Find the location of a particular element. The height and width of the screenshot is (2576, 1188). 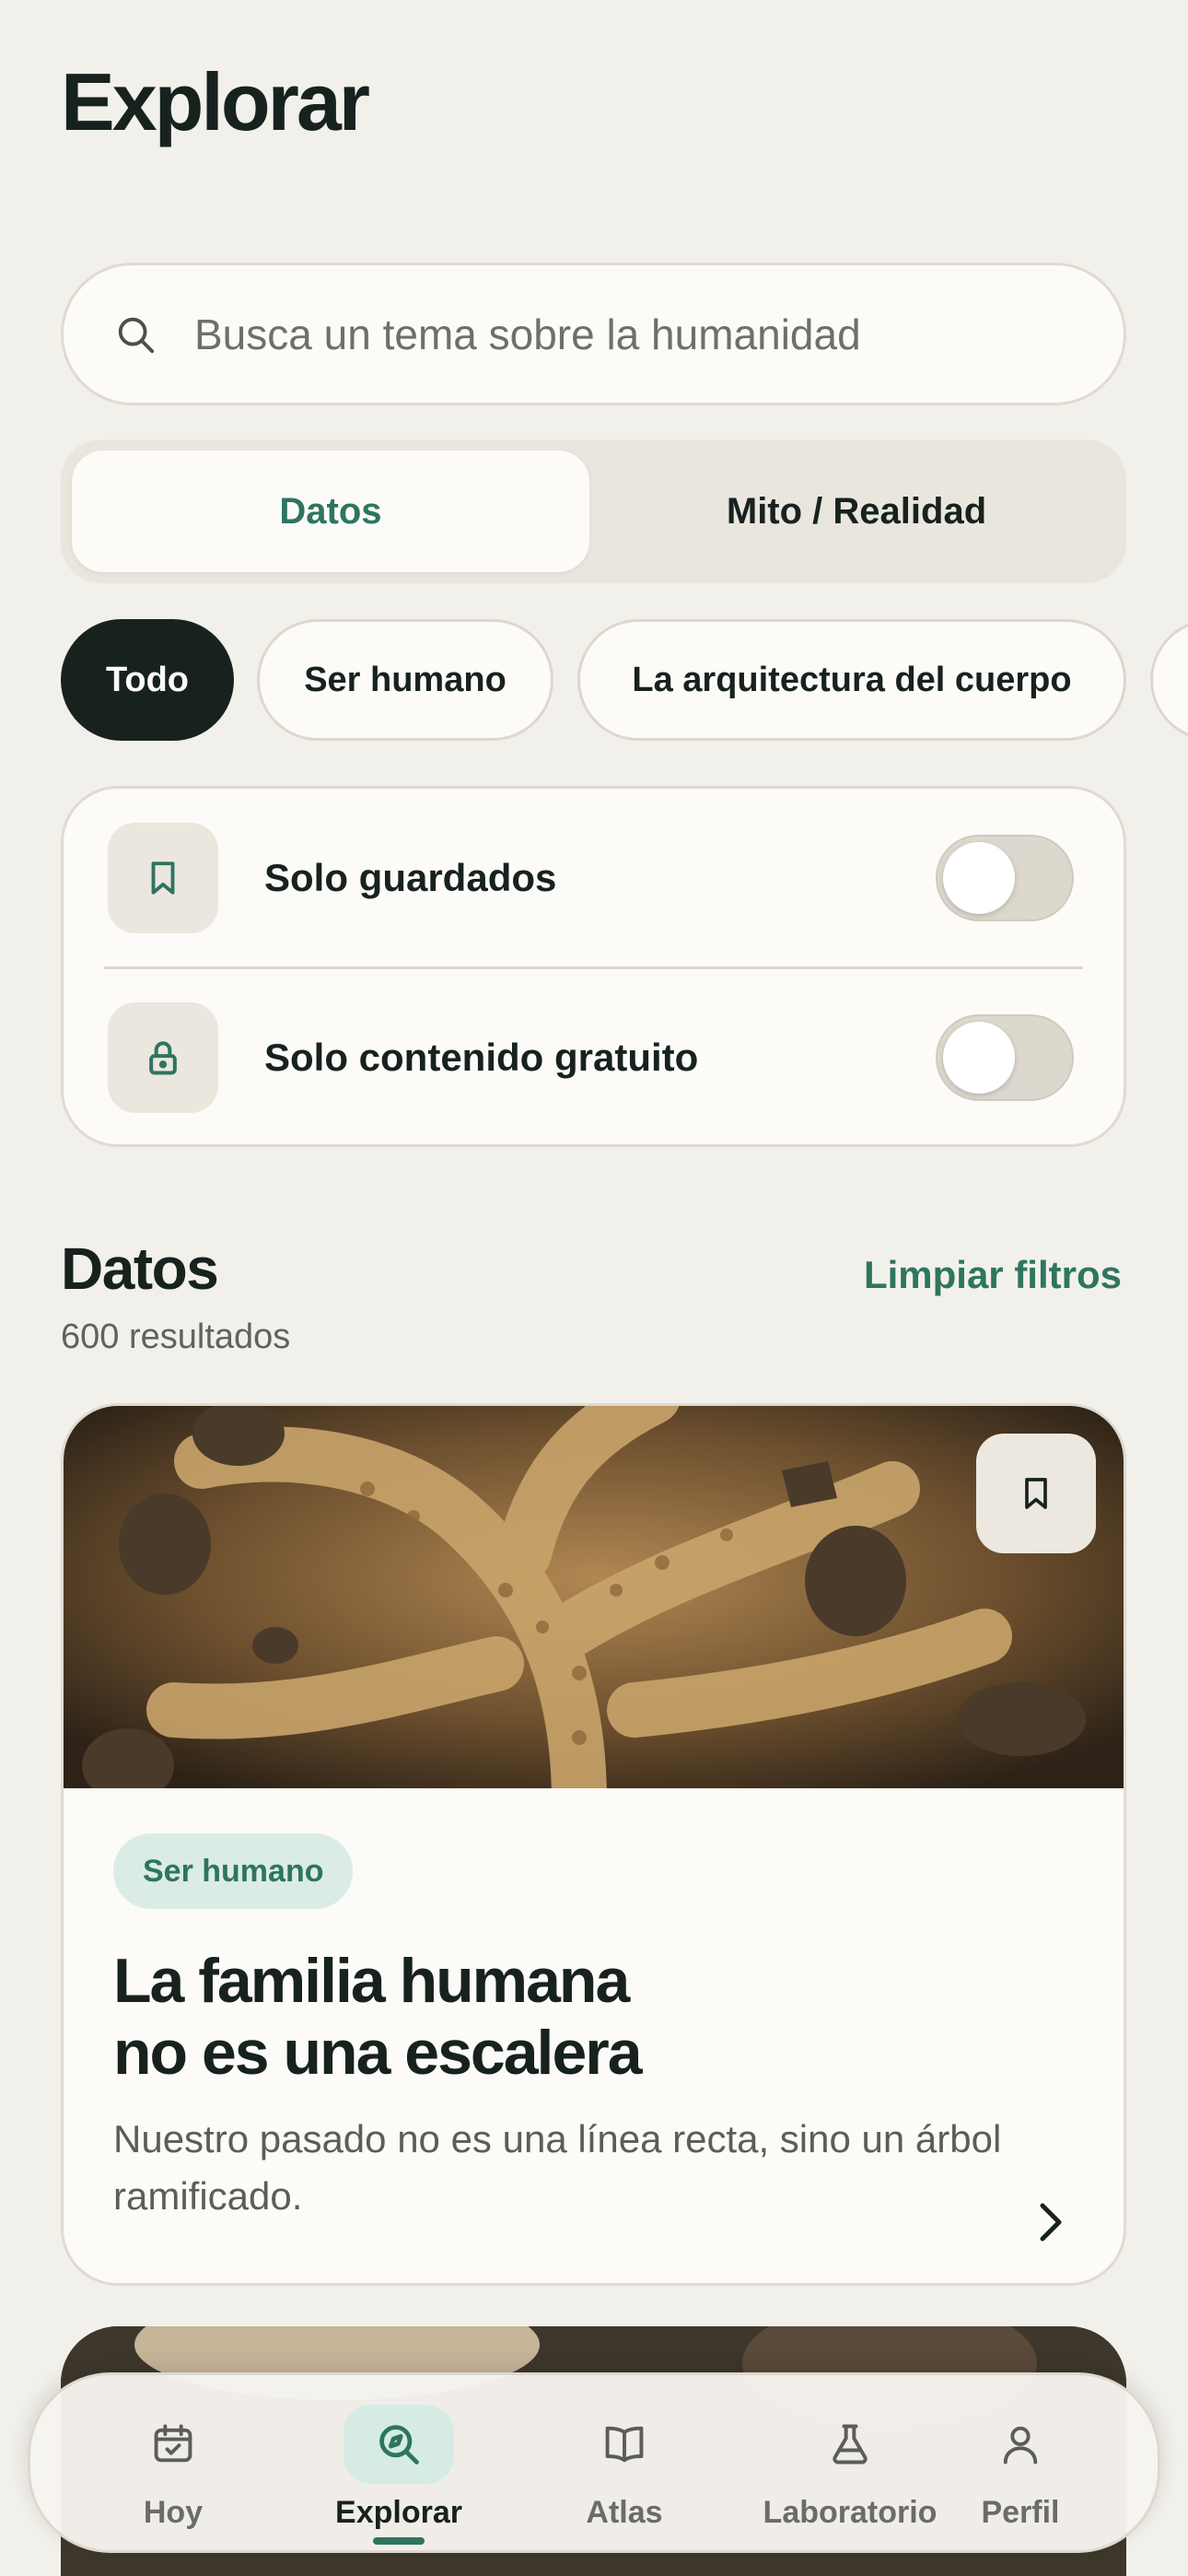

tab-label: Hoy is located at coordinates (173, 2512).